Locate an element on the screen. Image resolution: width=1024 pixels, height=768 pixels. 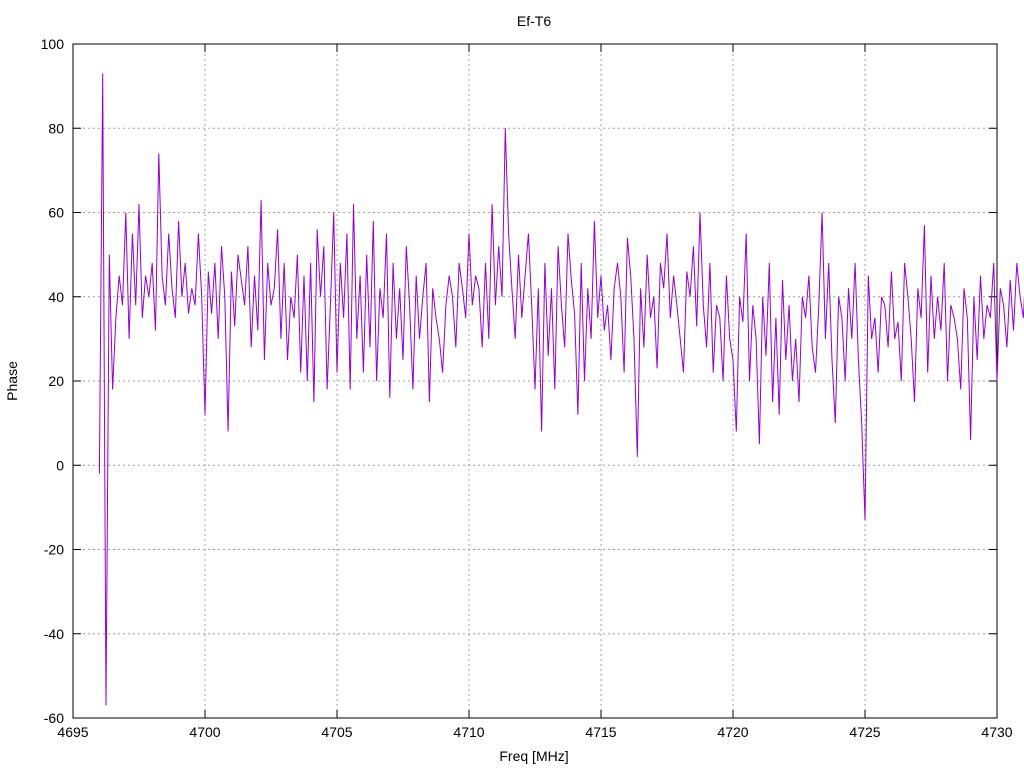
y-tick-label: -40 is located at coordinates (54, 634).